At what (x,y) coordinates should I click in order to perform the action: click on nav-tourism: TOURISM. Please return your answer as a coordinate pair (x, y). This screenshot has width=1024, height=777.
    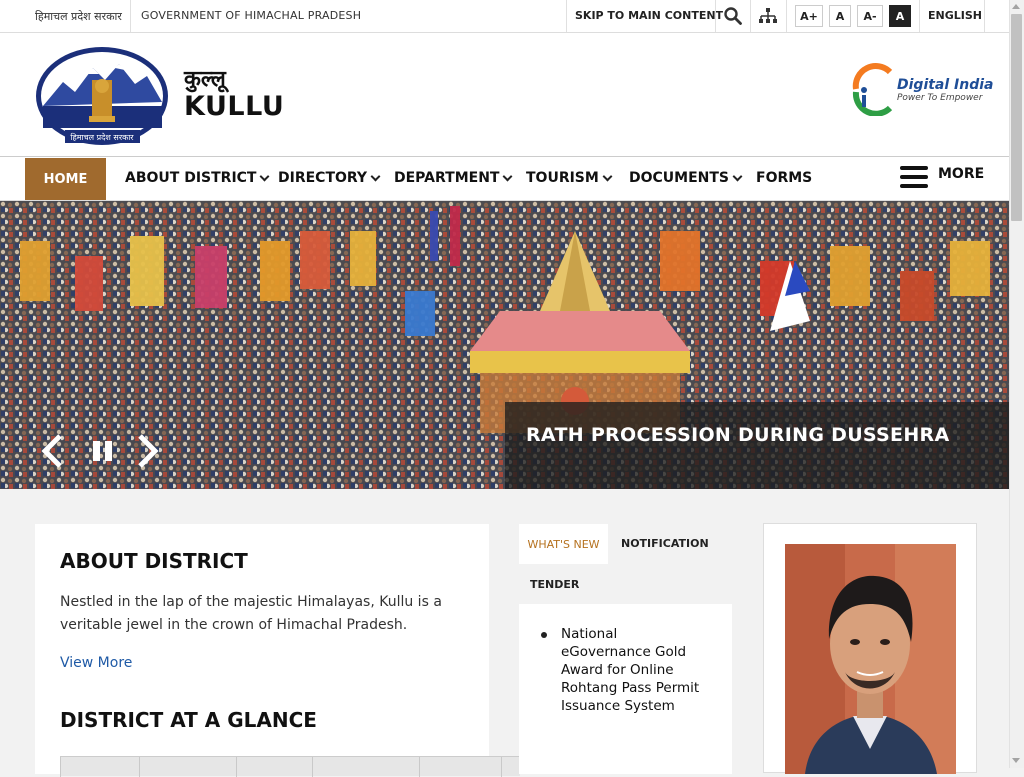
    Looking at the image, I should click on (569, 178).